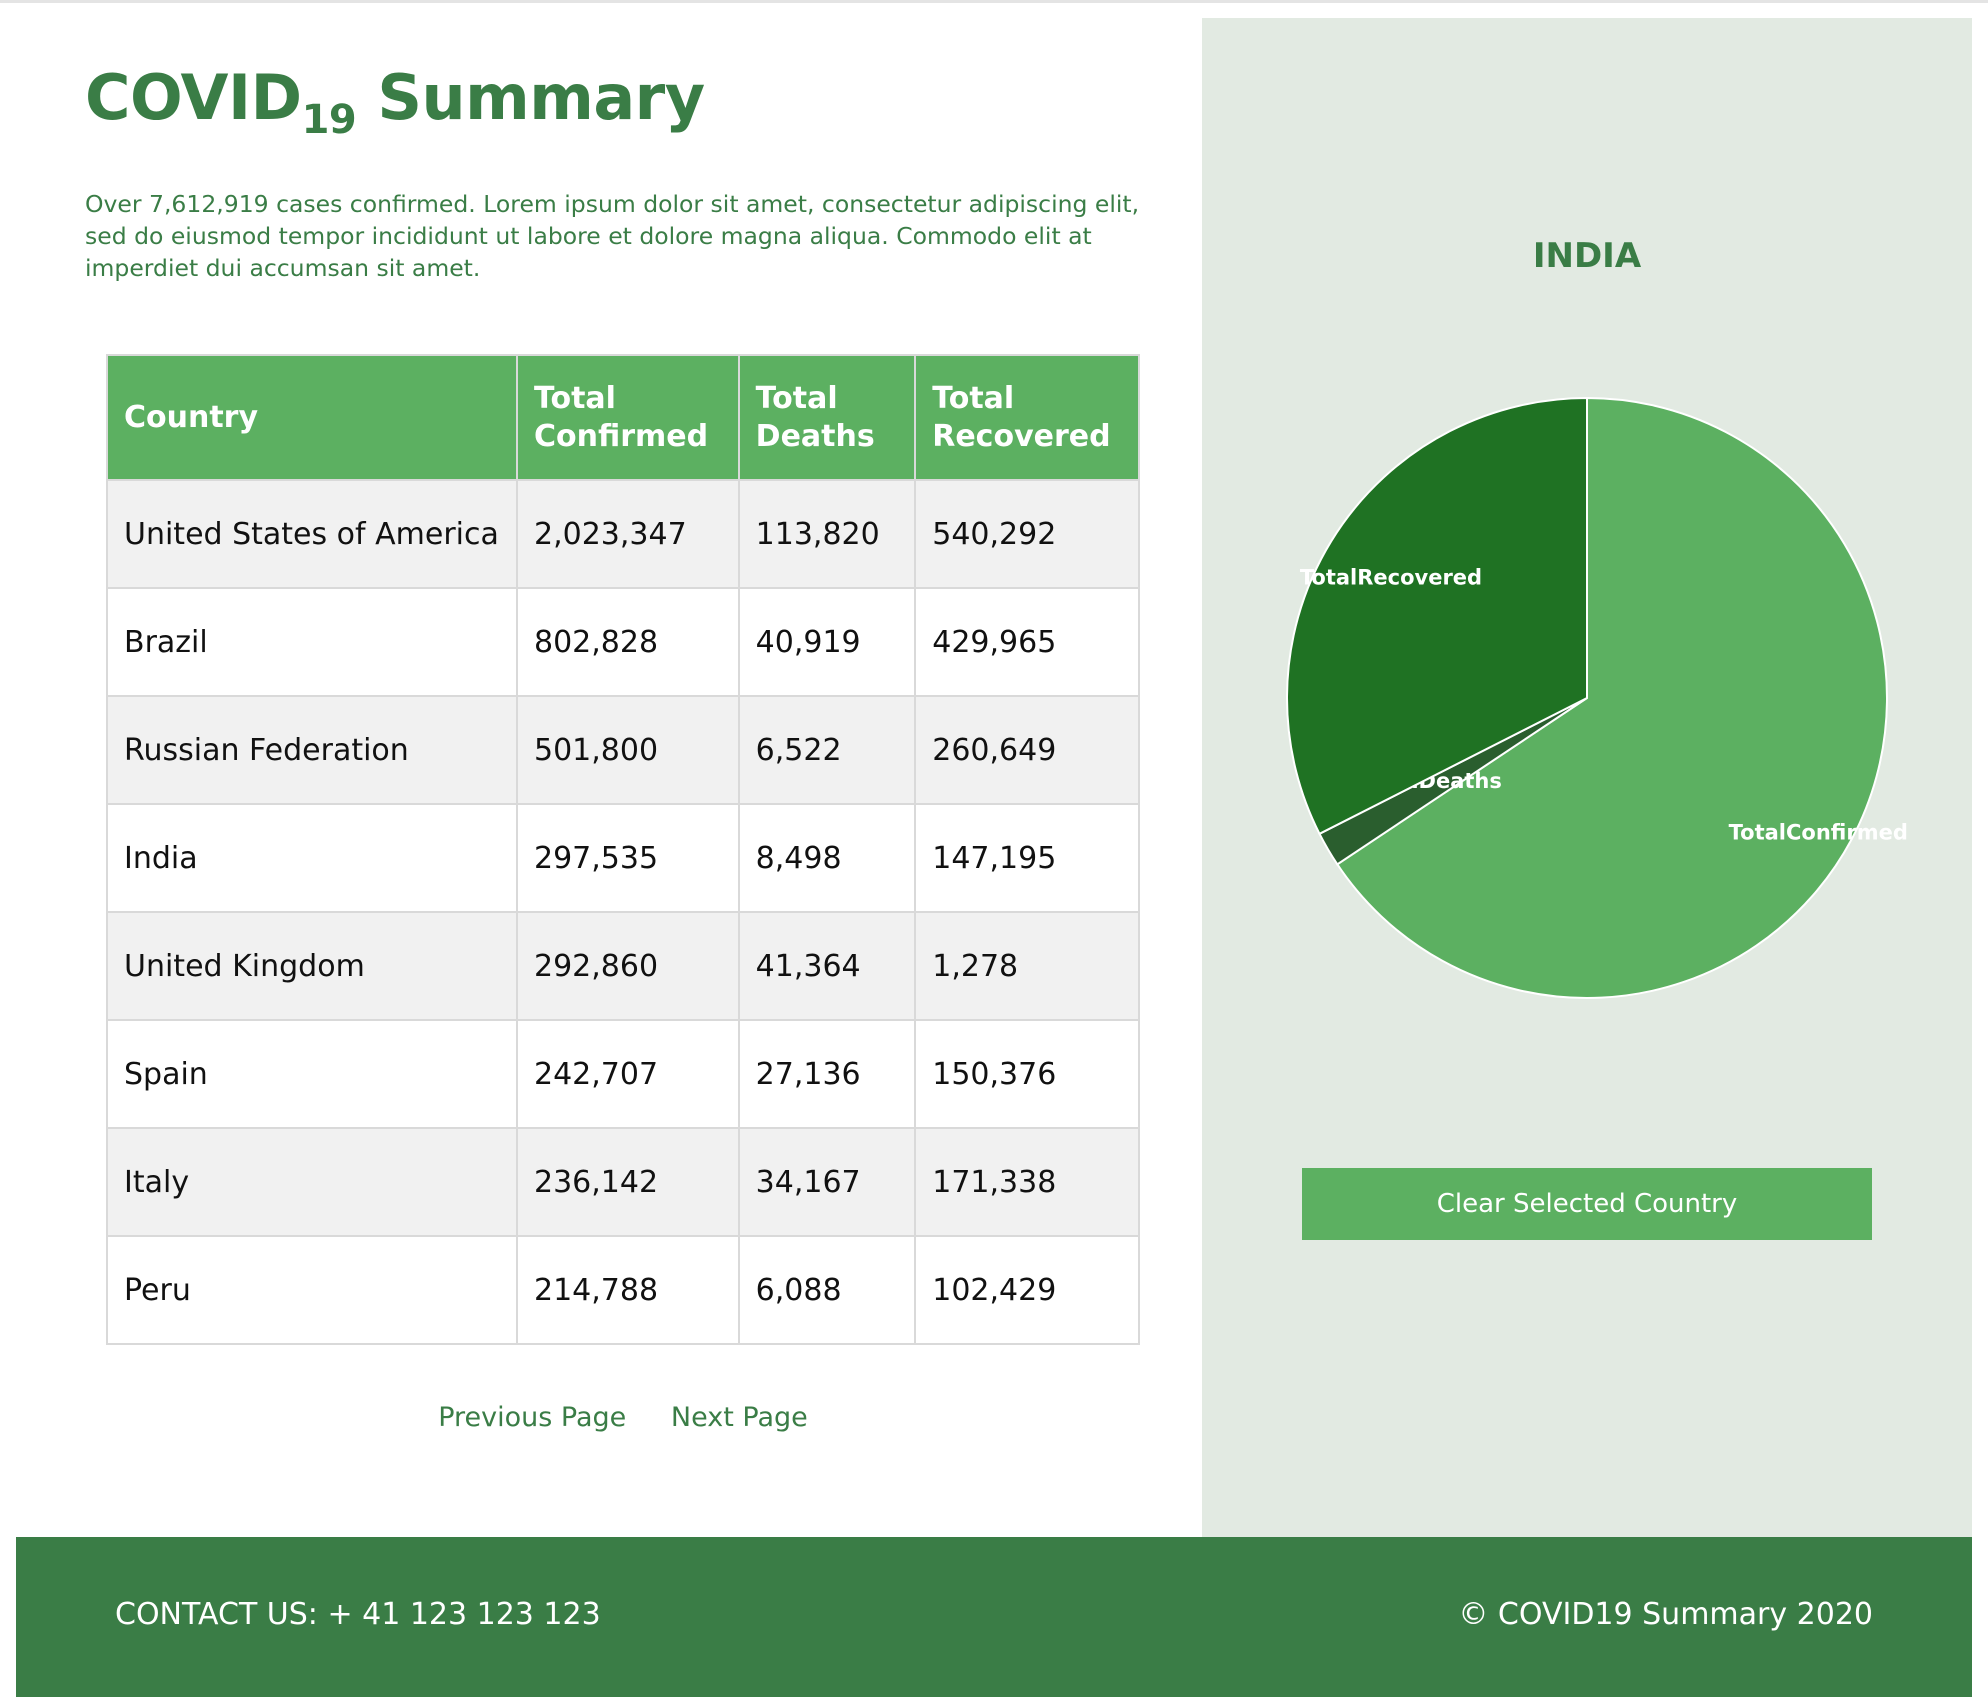 The image size is (1988, 1708). I want to click on cell-confirmed: 802,828, so click(628, 642).